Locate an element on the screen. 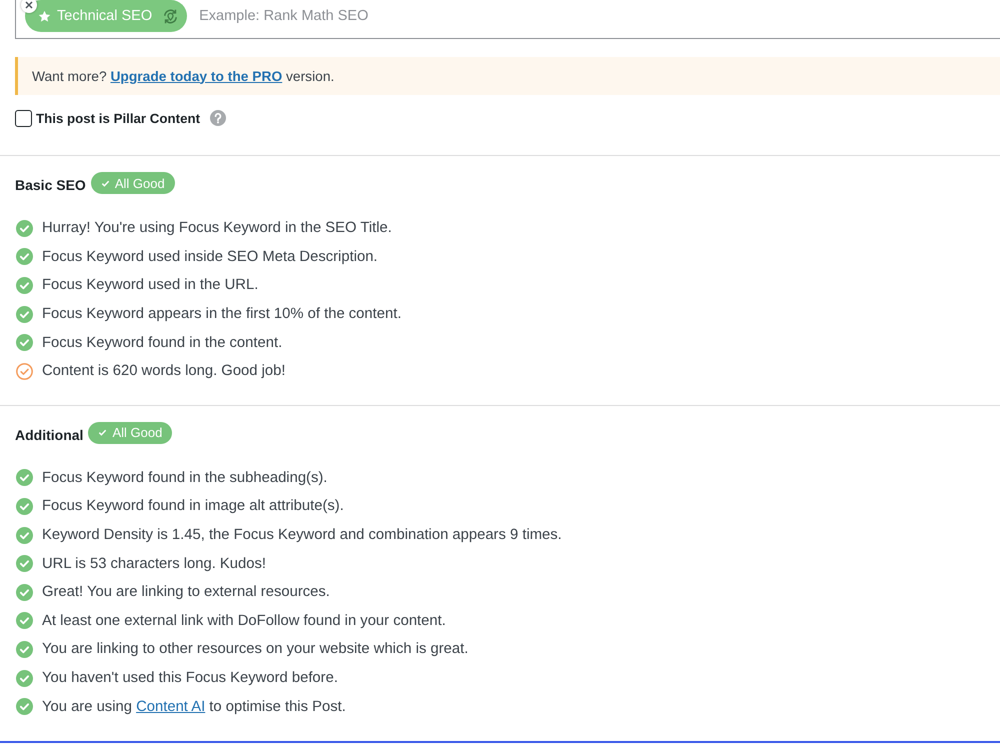  check-result: Keyword Density is 1.45, the Focus Keyword and combination appears 9 times. is located at coordinates (302, 535).